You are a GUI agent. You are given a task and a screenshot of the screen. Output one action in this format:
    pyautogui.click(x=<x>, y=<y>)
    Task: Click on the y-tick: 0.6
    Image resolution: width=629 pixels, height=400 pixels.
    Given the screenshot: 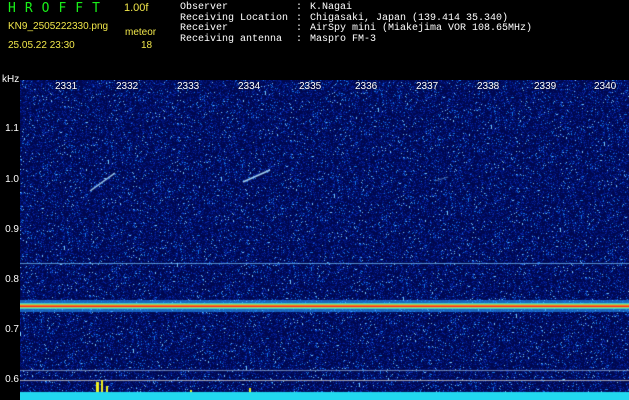 What is the action you would take?
    pyautogui.click(x=12, y=379)
    